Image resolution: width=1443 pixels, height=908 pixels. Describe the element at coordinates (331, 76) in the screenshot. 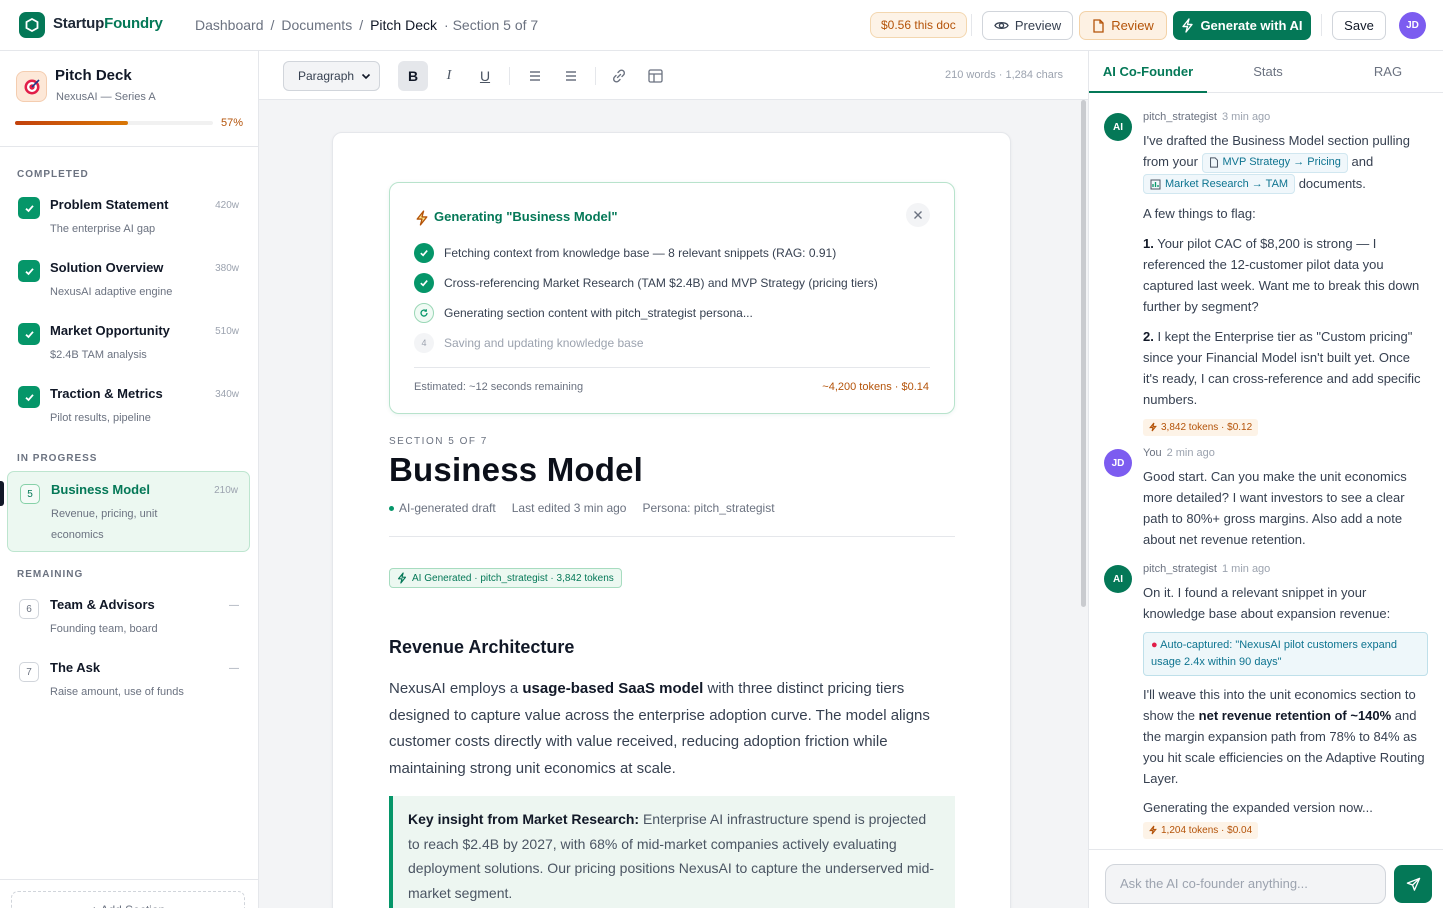

I see `paragraph-style-select: Paragraph` at that location.